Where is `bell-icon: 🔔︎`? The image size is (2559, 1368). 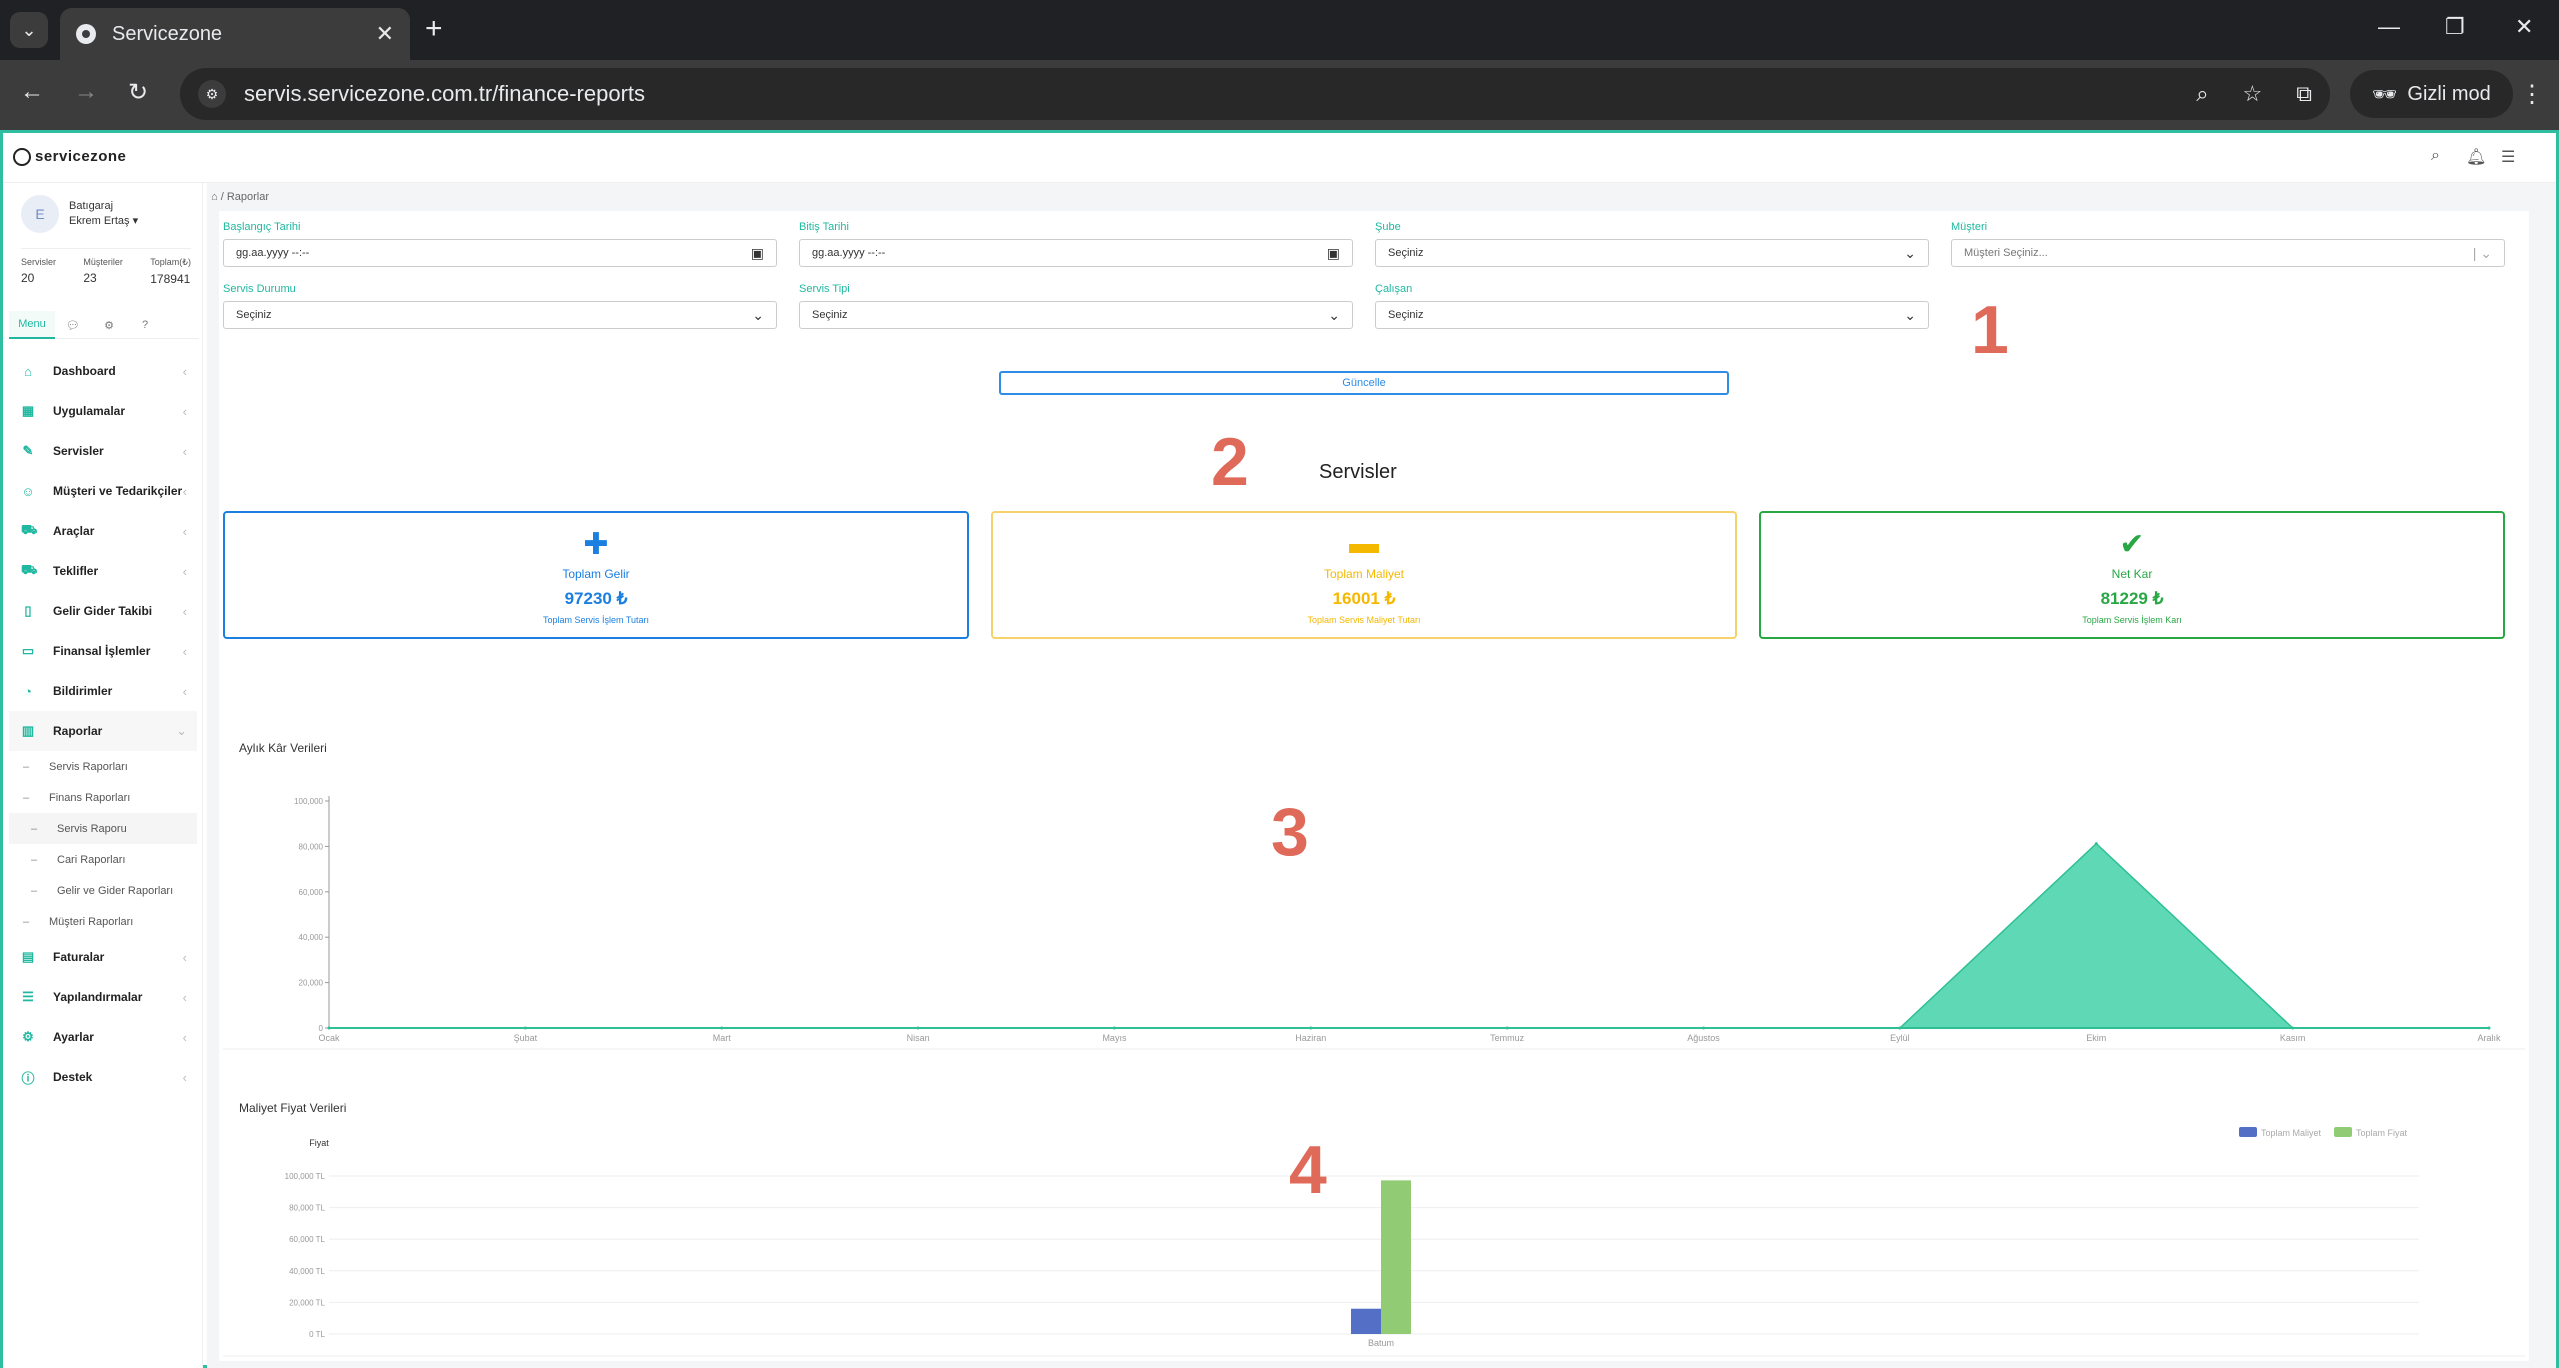 bell-icon: 🔔︎ is located at coordinates (2476, 157).